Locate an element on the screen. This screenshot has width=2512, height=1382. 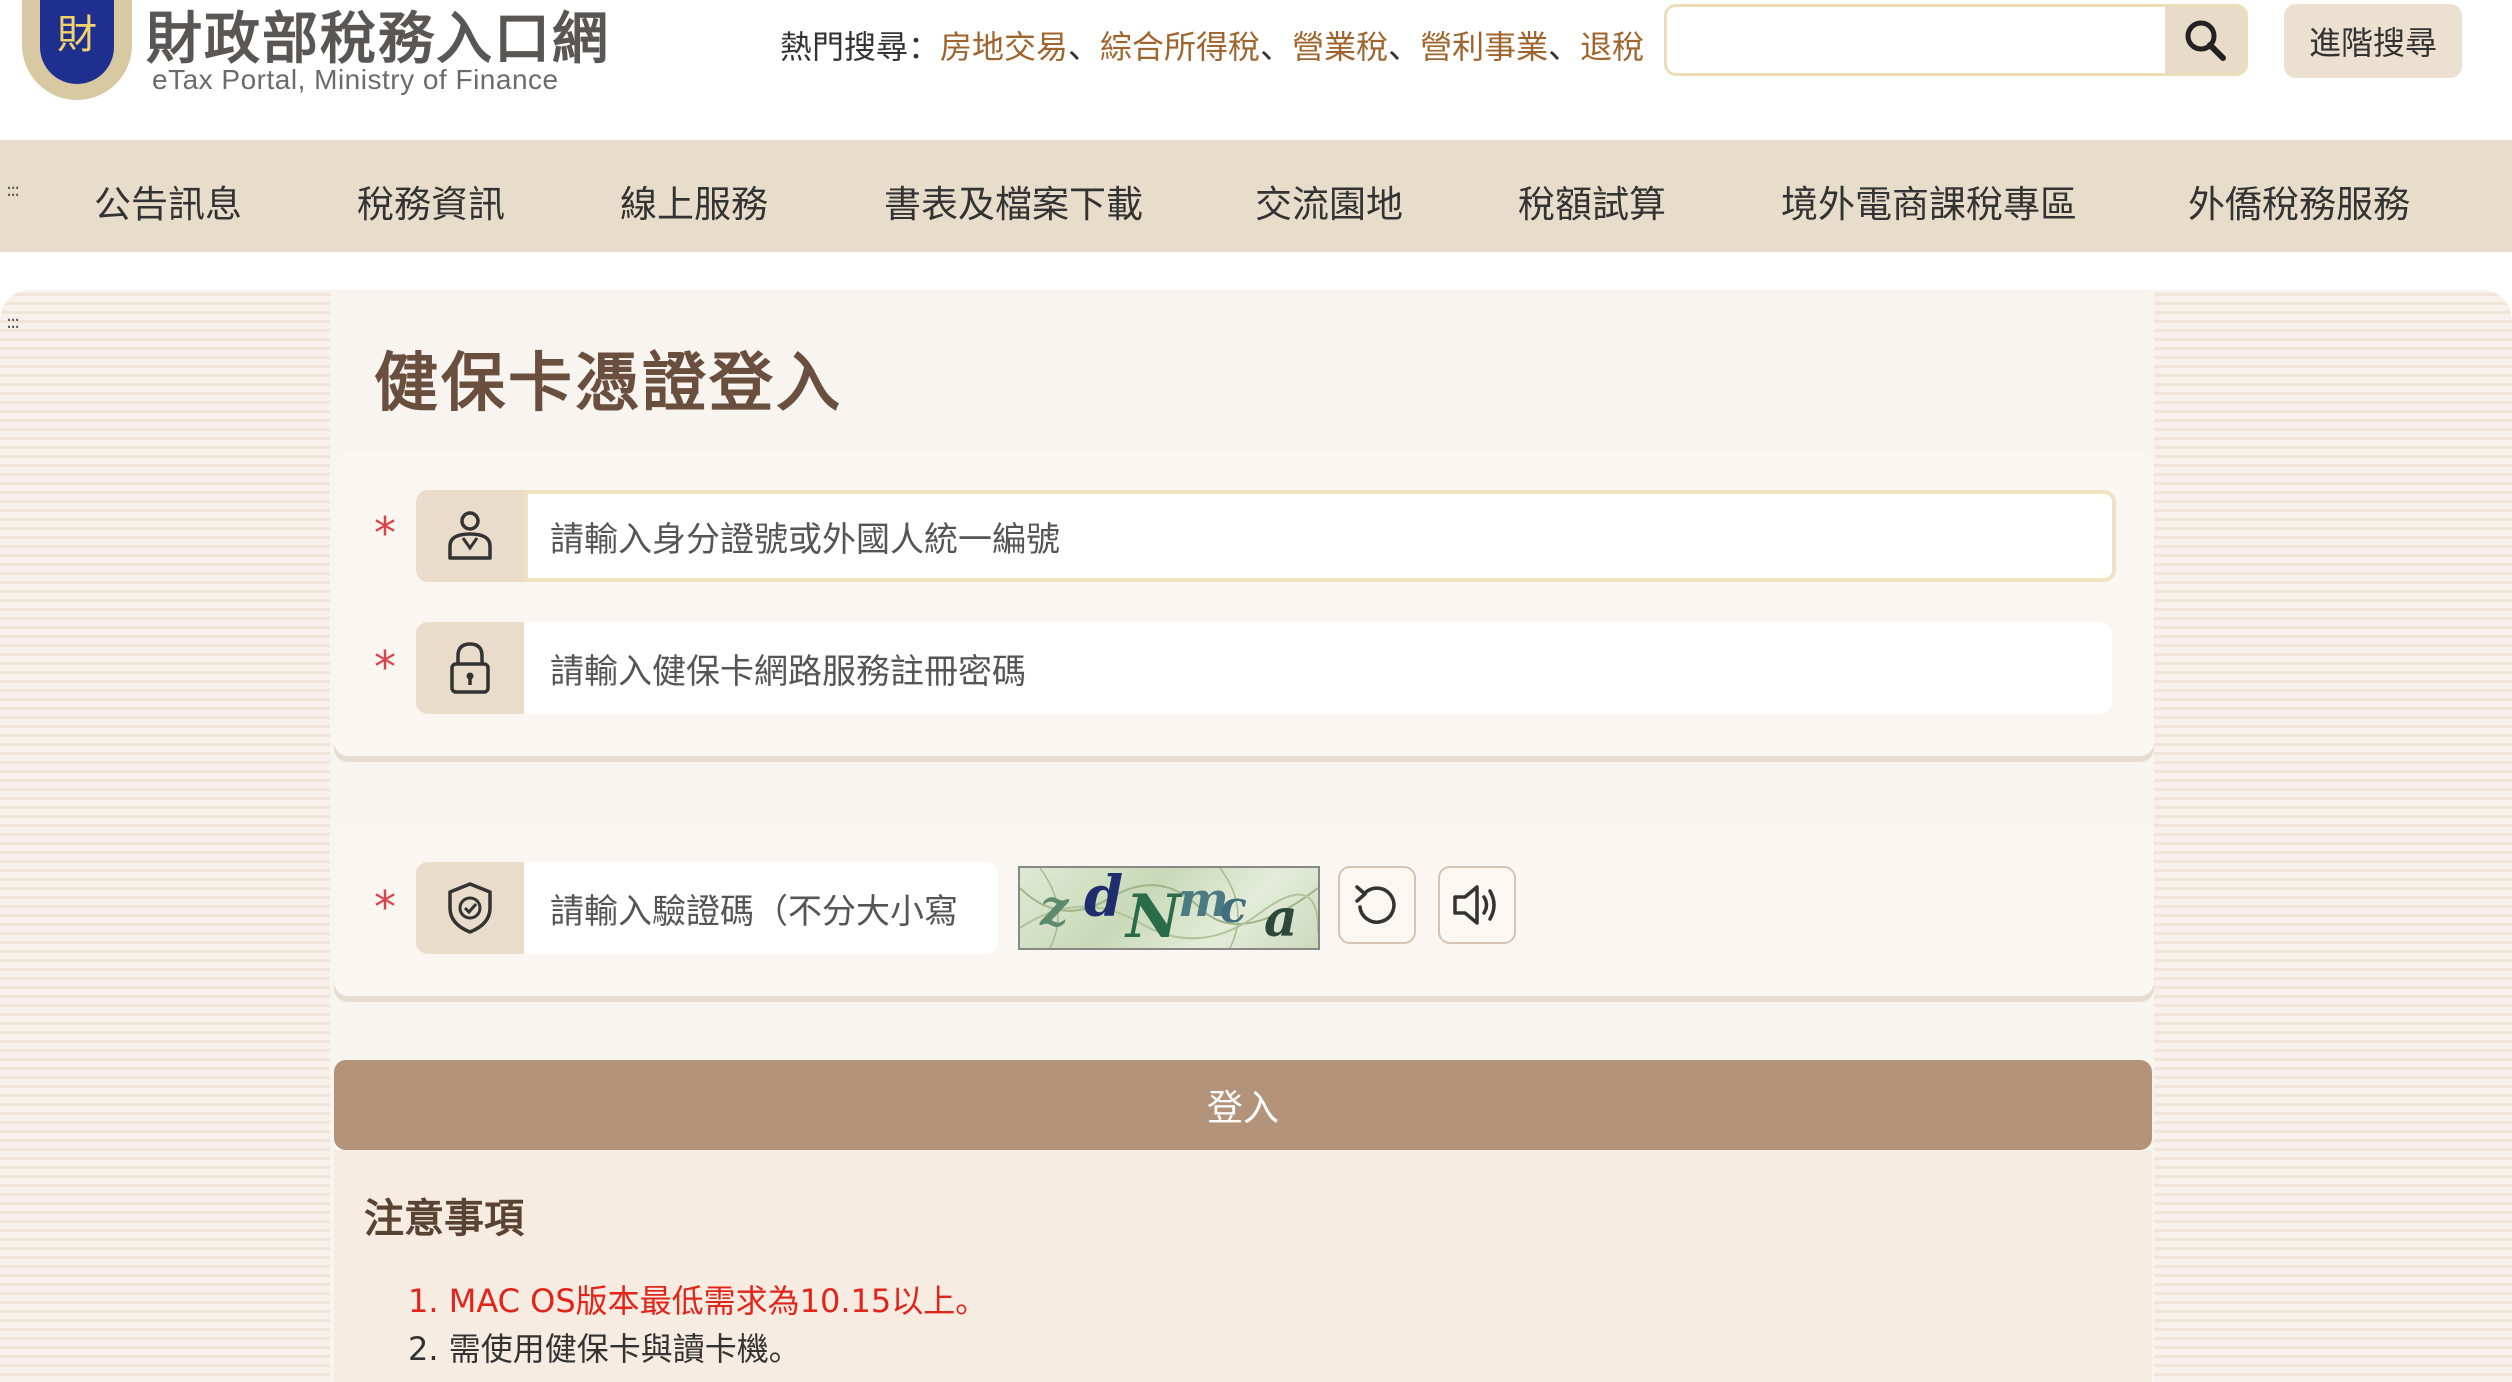
nav-item-online-services: 線上服務 is located at coordinates (694, 201).